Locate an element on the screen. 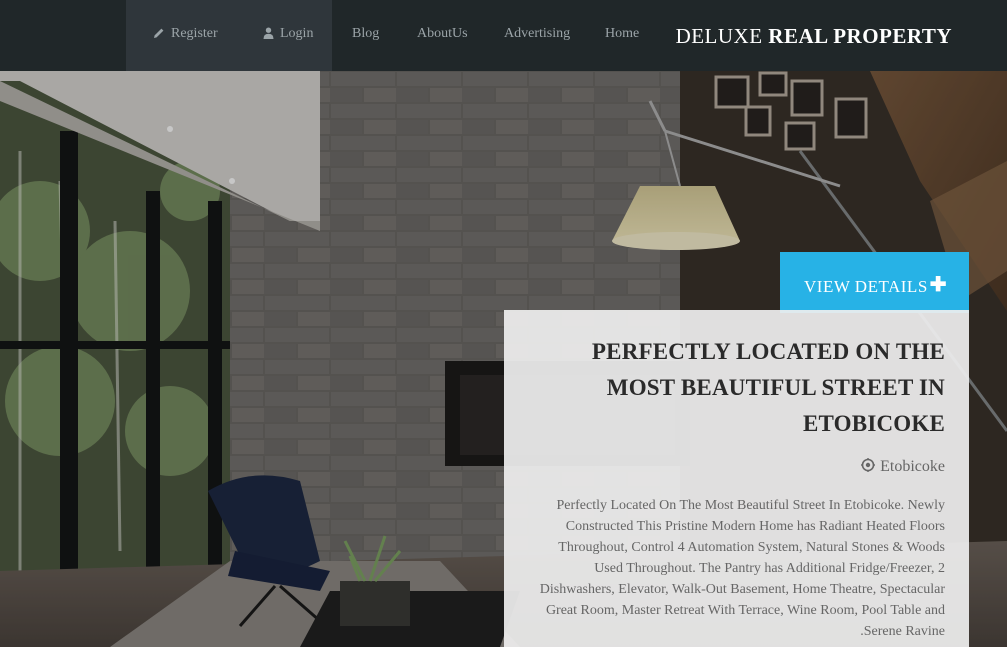 Image resolution: width=1007 pixels, height=647 pixels. nav-advertising-link: Advertising is located at coordinates (537, 34).